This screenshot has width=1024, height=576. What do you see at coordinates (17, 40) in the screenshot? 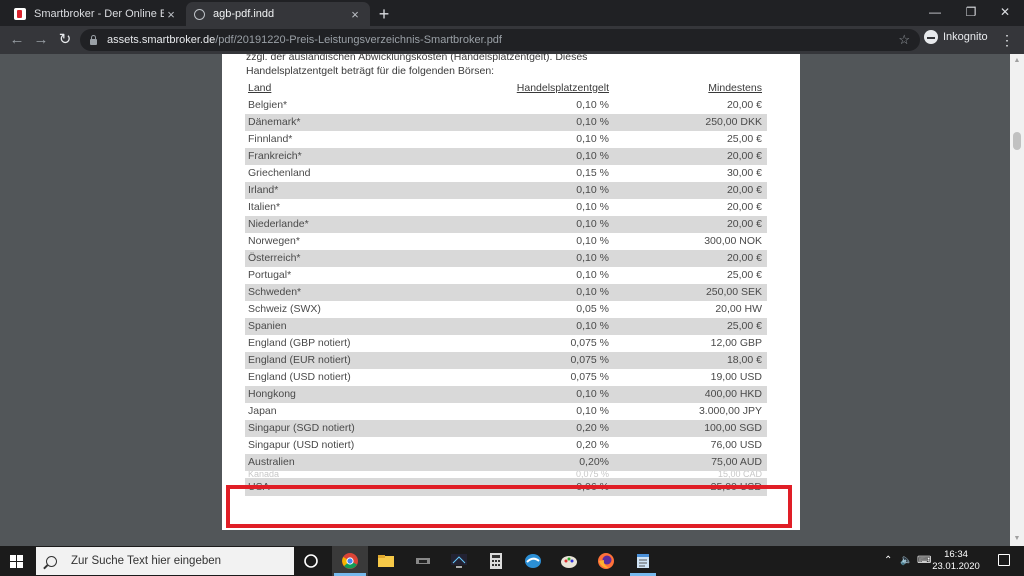
I see `back-button: ←` at bounding box center [17, 40].